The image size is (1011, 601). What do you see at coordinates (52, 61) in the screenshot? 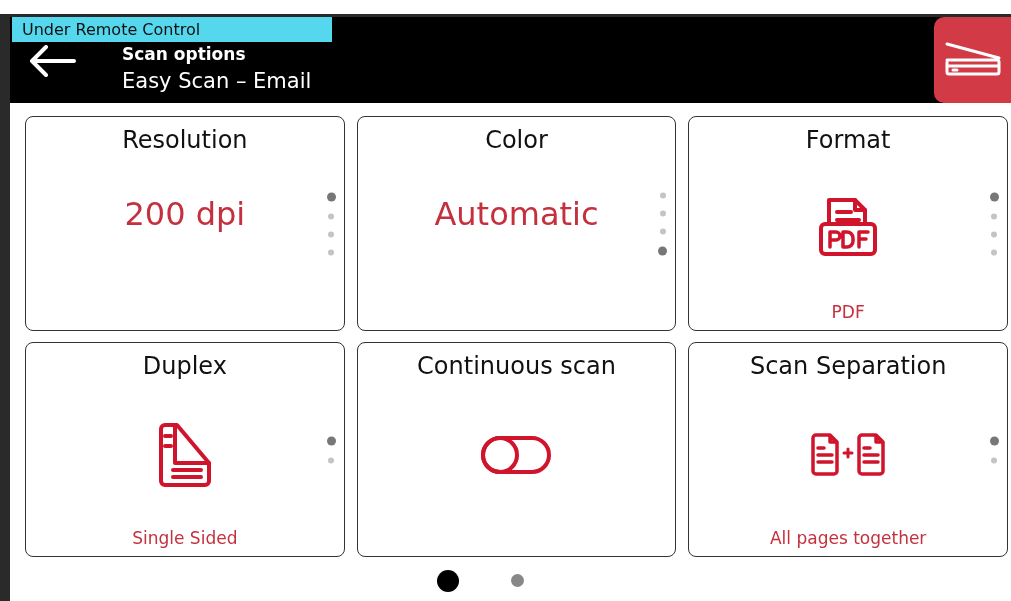
I see `back-arrow-icon` at bounding box center [52, 61].